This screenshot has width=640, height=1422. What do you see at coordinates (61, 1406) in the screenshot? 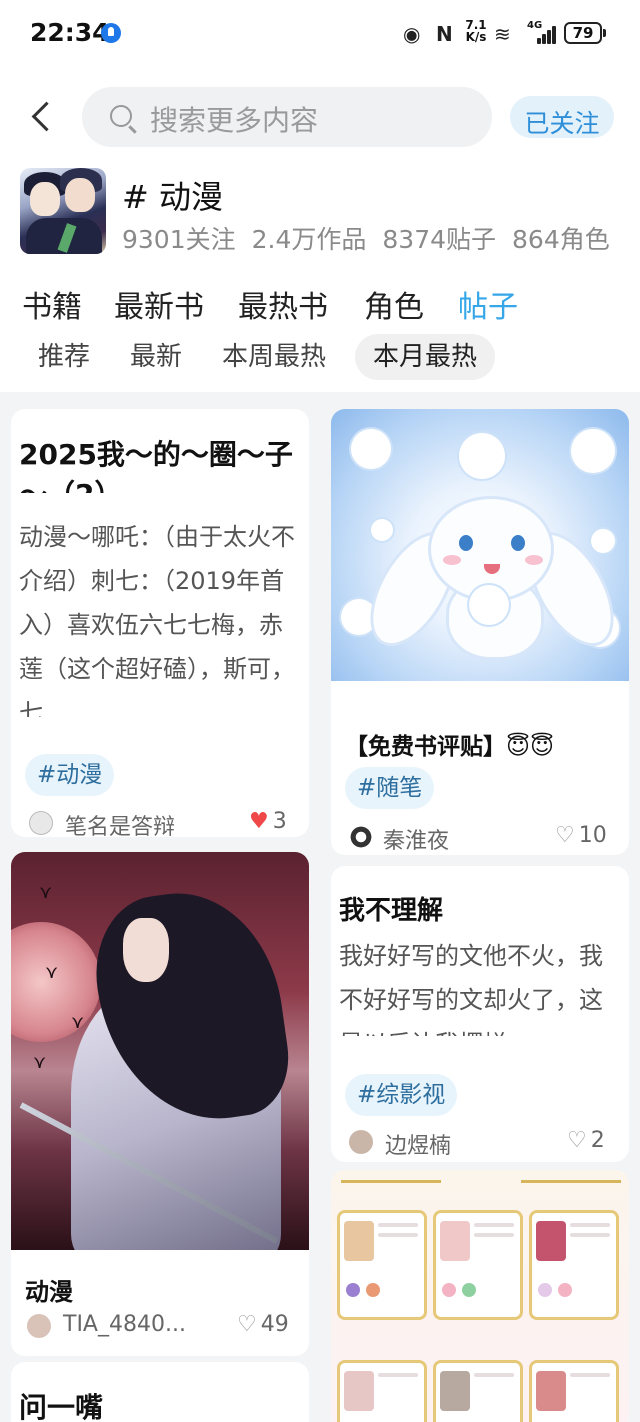
I see `post-title: 问一嘴` at bounding box center [61, 1406].